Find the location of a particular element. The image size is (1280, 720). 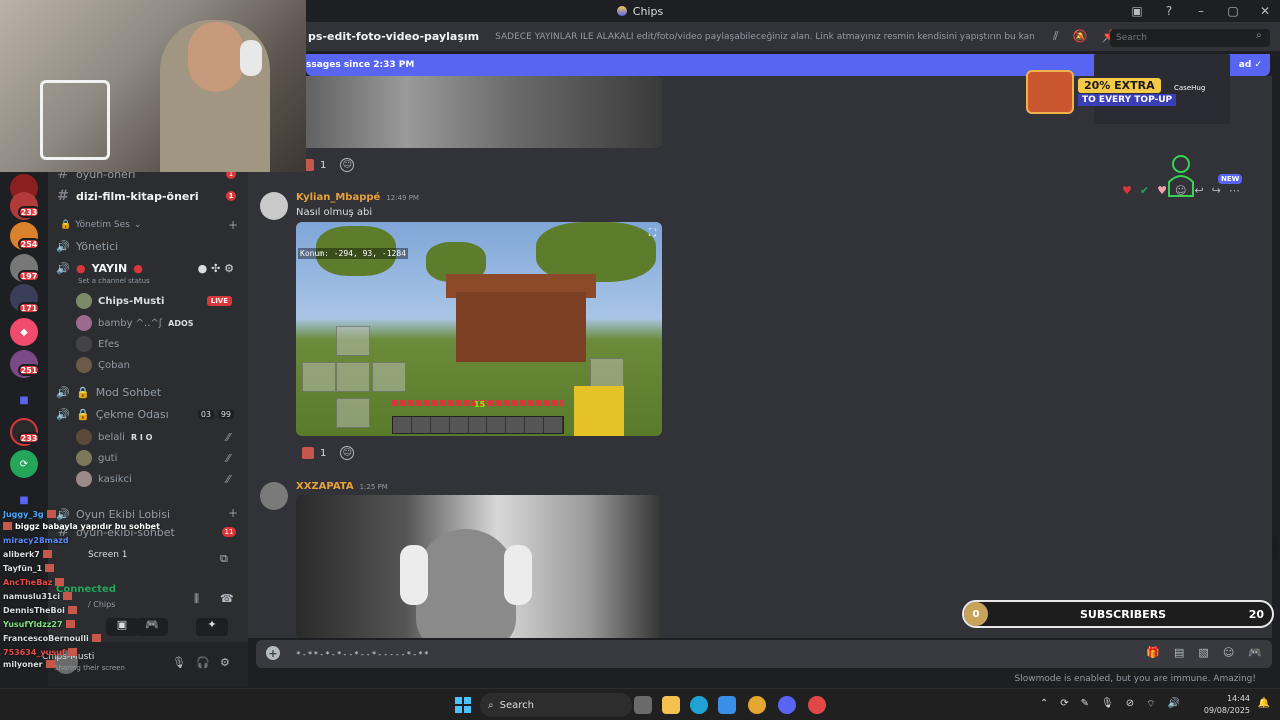

scrollbar-thumb is located at coordinates (1274, 548).